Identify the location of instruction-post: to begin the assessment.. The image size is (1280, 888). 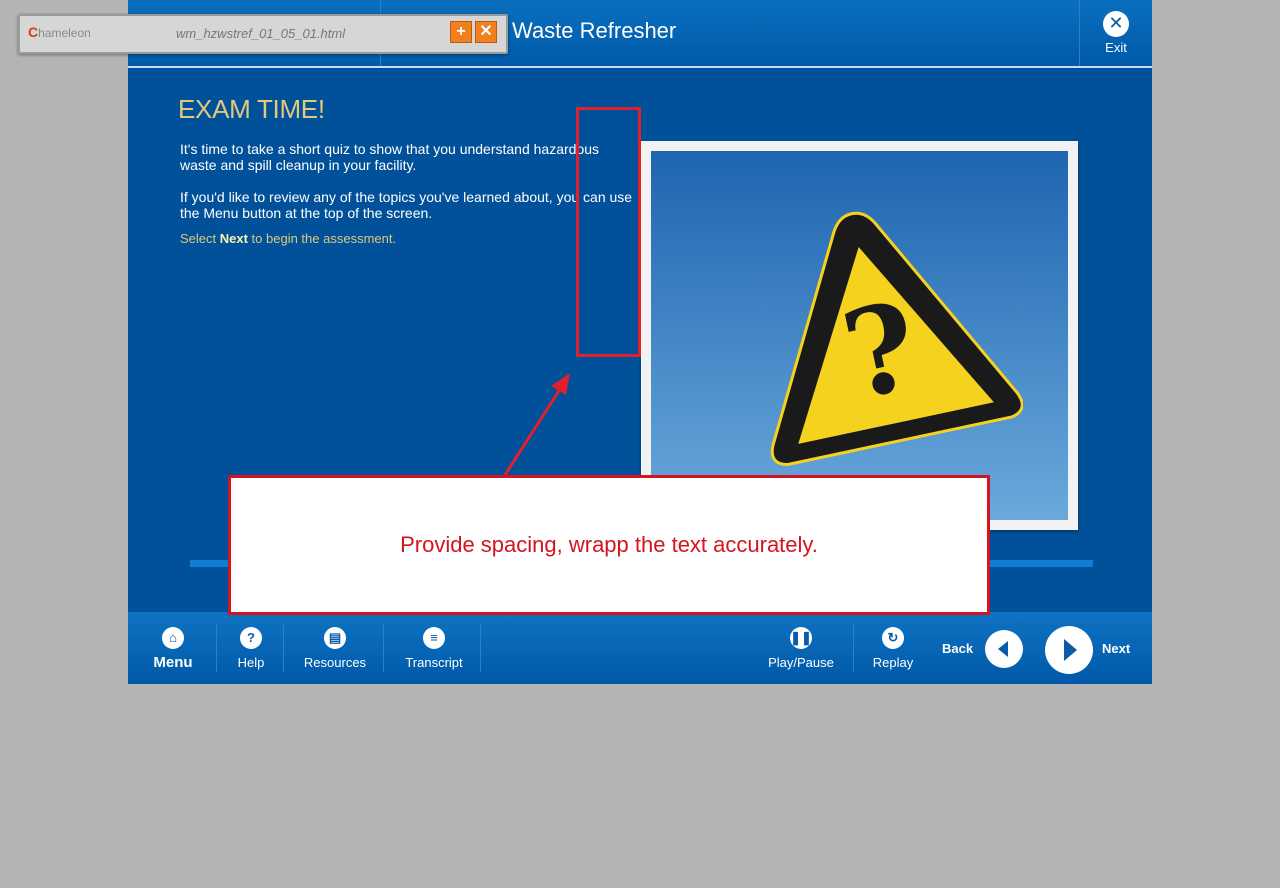
(322, 238).